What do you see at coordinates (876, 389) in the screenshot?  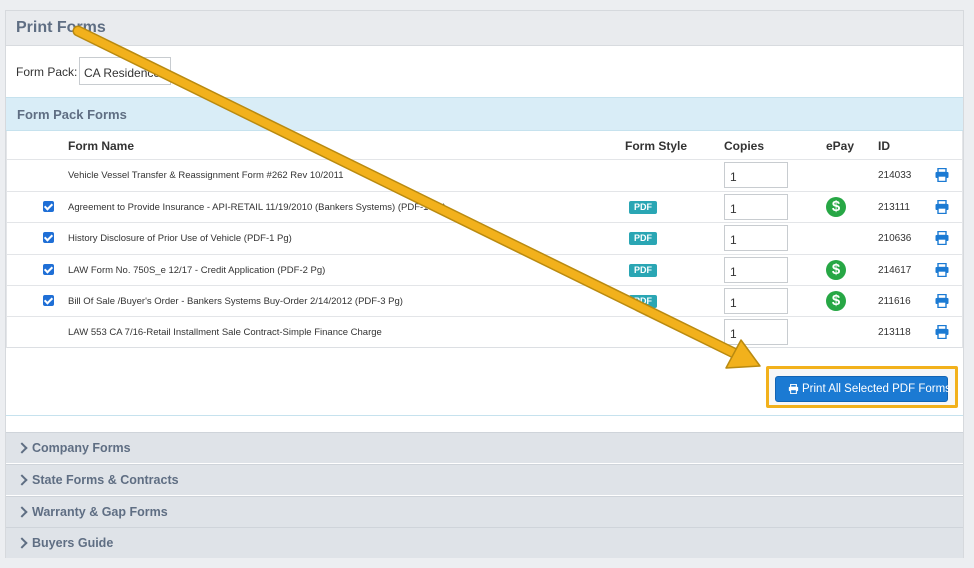 I see `print-all-selected-label: Print All Selected PDF Forms` at bounding box center [876, 389].